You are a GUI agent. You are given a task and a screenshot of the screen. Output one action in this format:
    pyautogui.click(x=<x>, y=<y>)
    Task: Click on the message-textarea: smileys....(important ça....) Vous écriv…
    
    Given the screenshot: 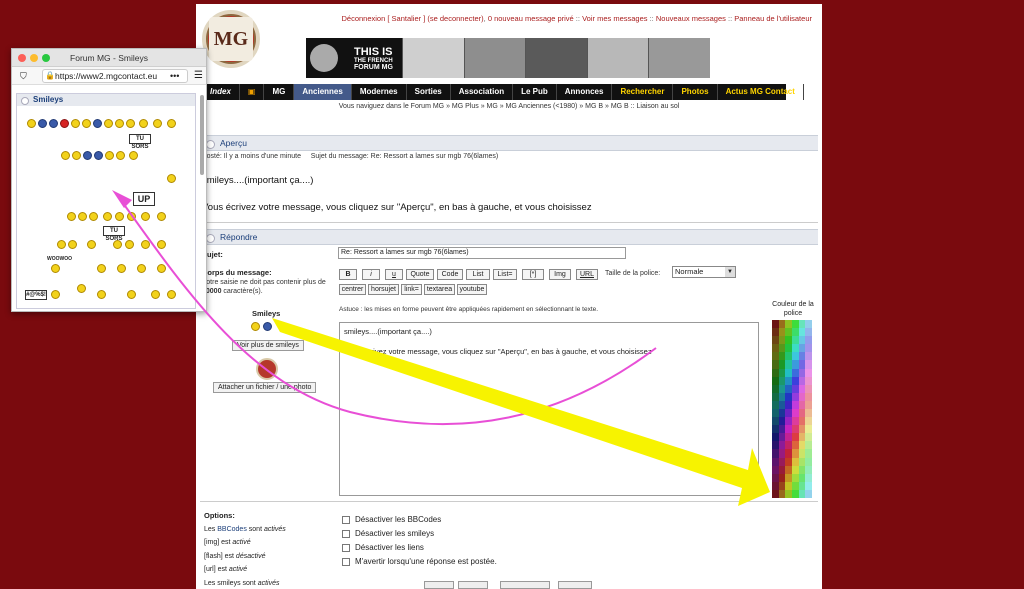 What is the action you would take?
    pyautogui.click(x=549, y=409)
    